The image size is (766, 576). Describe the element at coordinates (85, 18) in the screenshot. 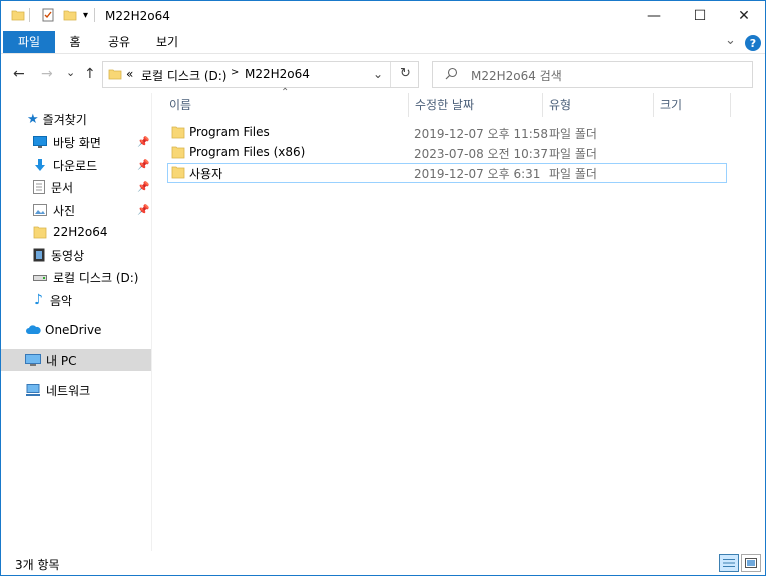

I see `customize-toolbar-icon: ▾` at that location.